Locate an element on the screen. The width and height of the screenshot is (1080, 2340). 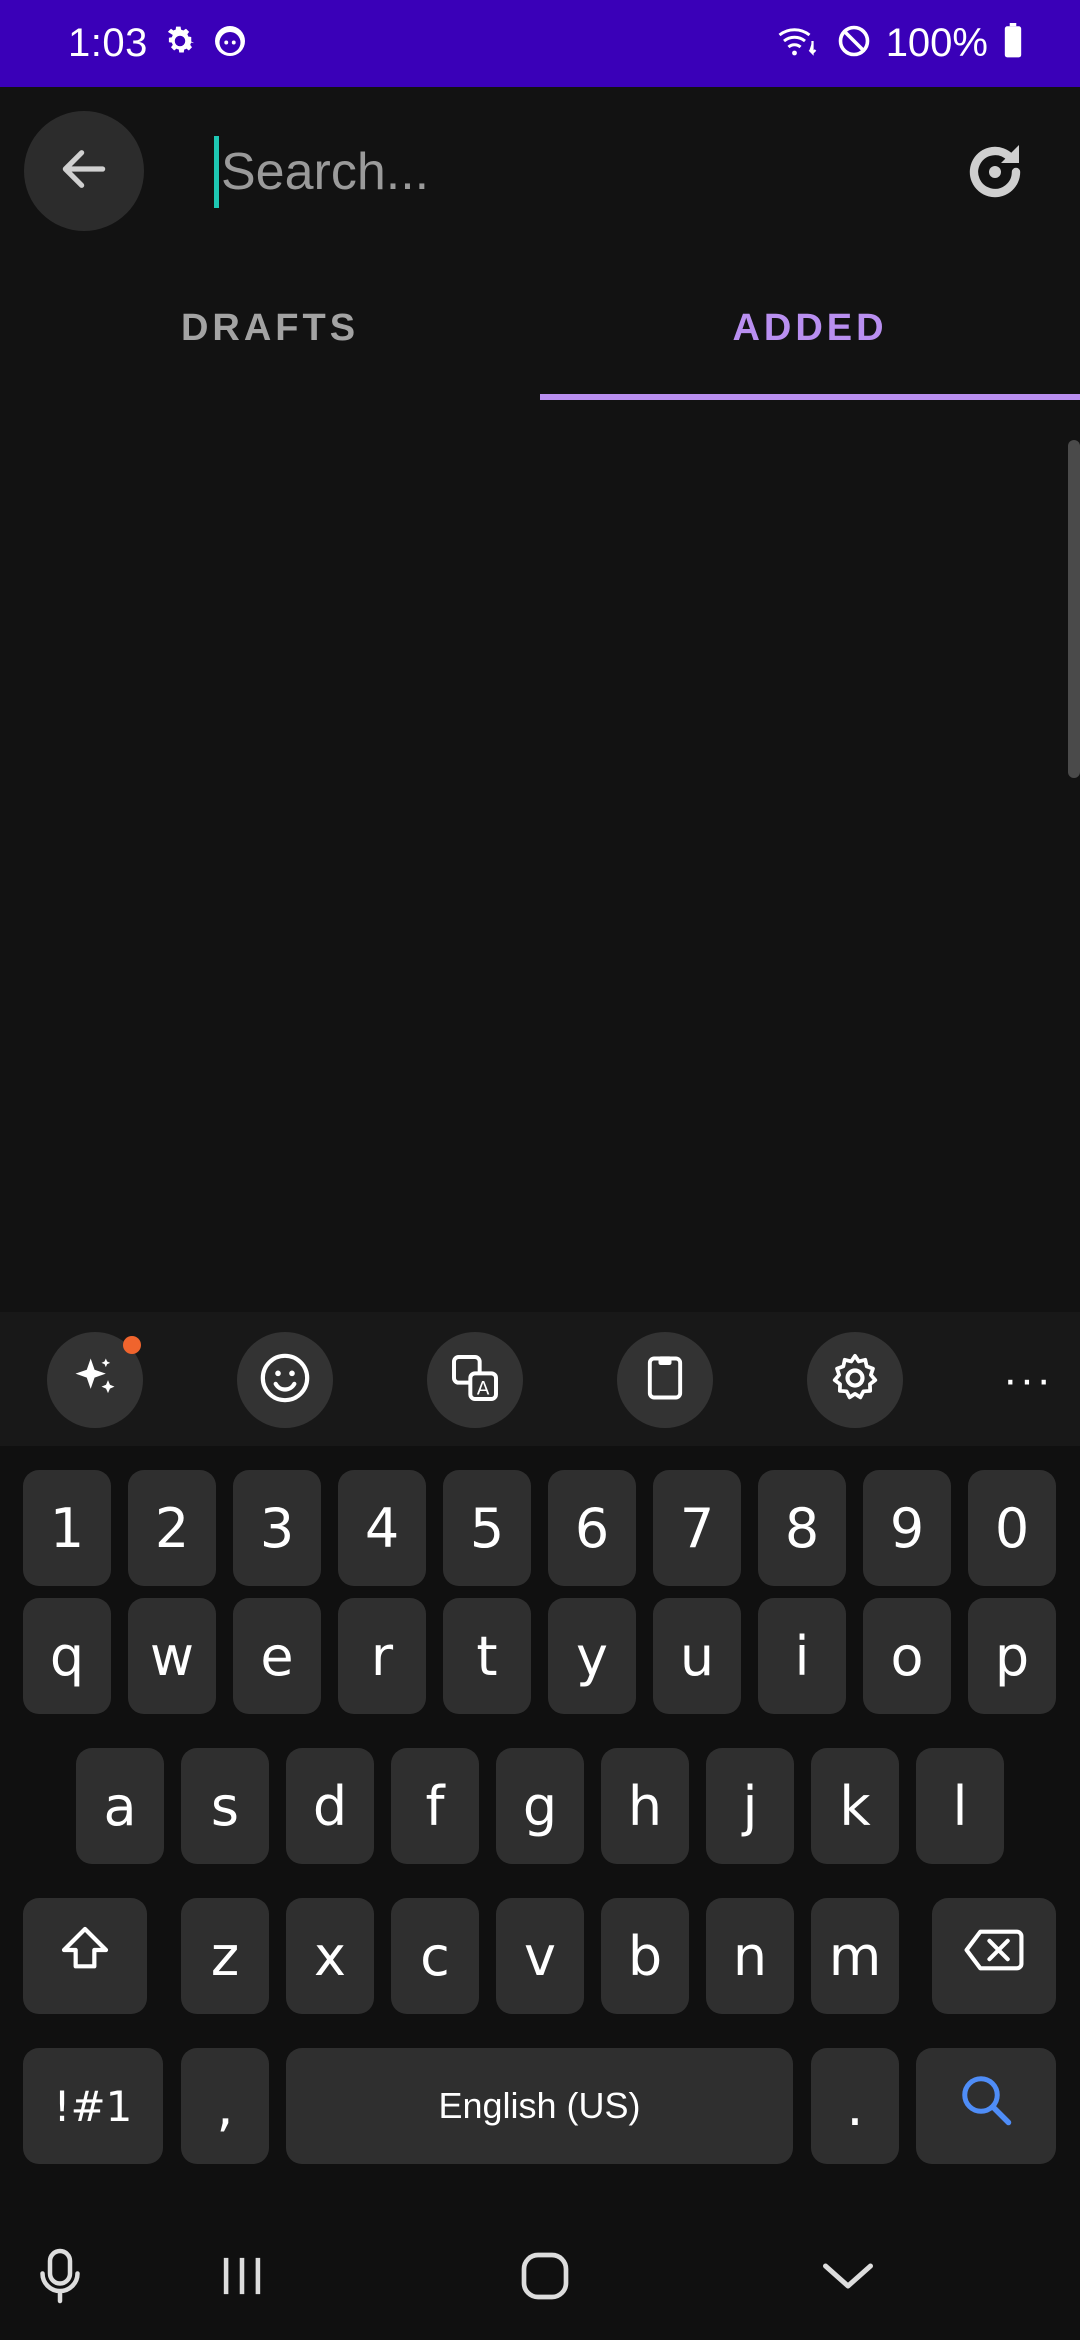
app-bar is located at coordinates (540, 172).